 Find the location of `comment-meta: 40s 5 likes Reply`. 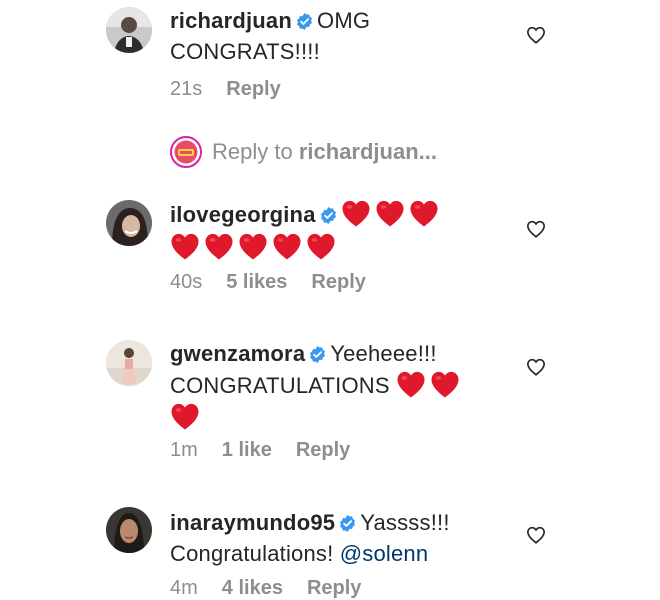

comment-meta: 40s 5 likes Reply is located at coordinates (268, 282).